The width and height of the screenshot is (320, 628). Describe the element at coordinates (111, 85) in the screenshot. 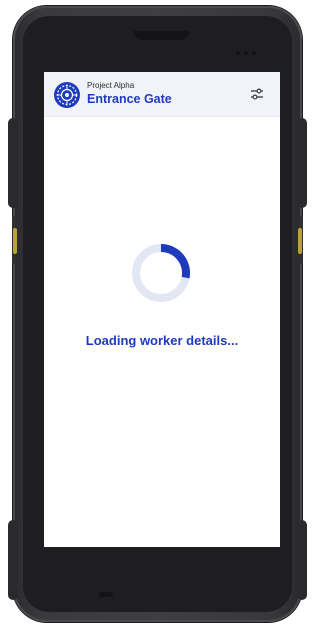

I see `project-name: Project Alpha` at that location.